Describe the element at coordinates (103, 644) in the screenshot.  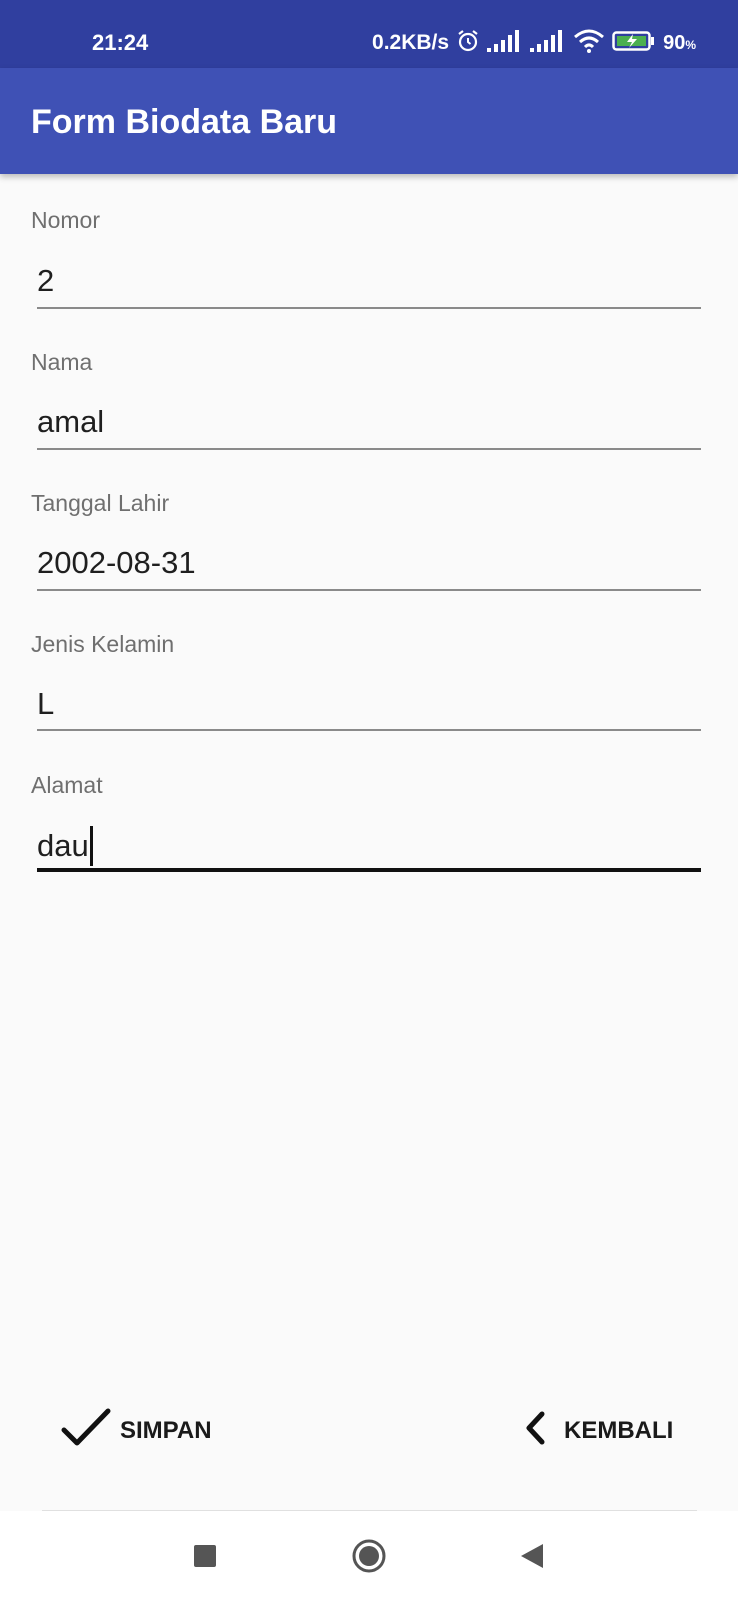
I see `jenis-kelamin-label: Jenis Kelamin` at that location.